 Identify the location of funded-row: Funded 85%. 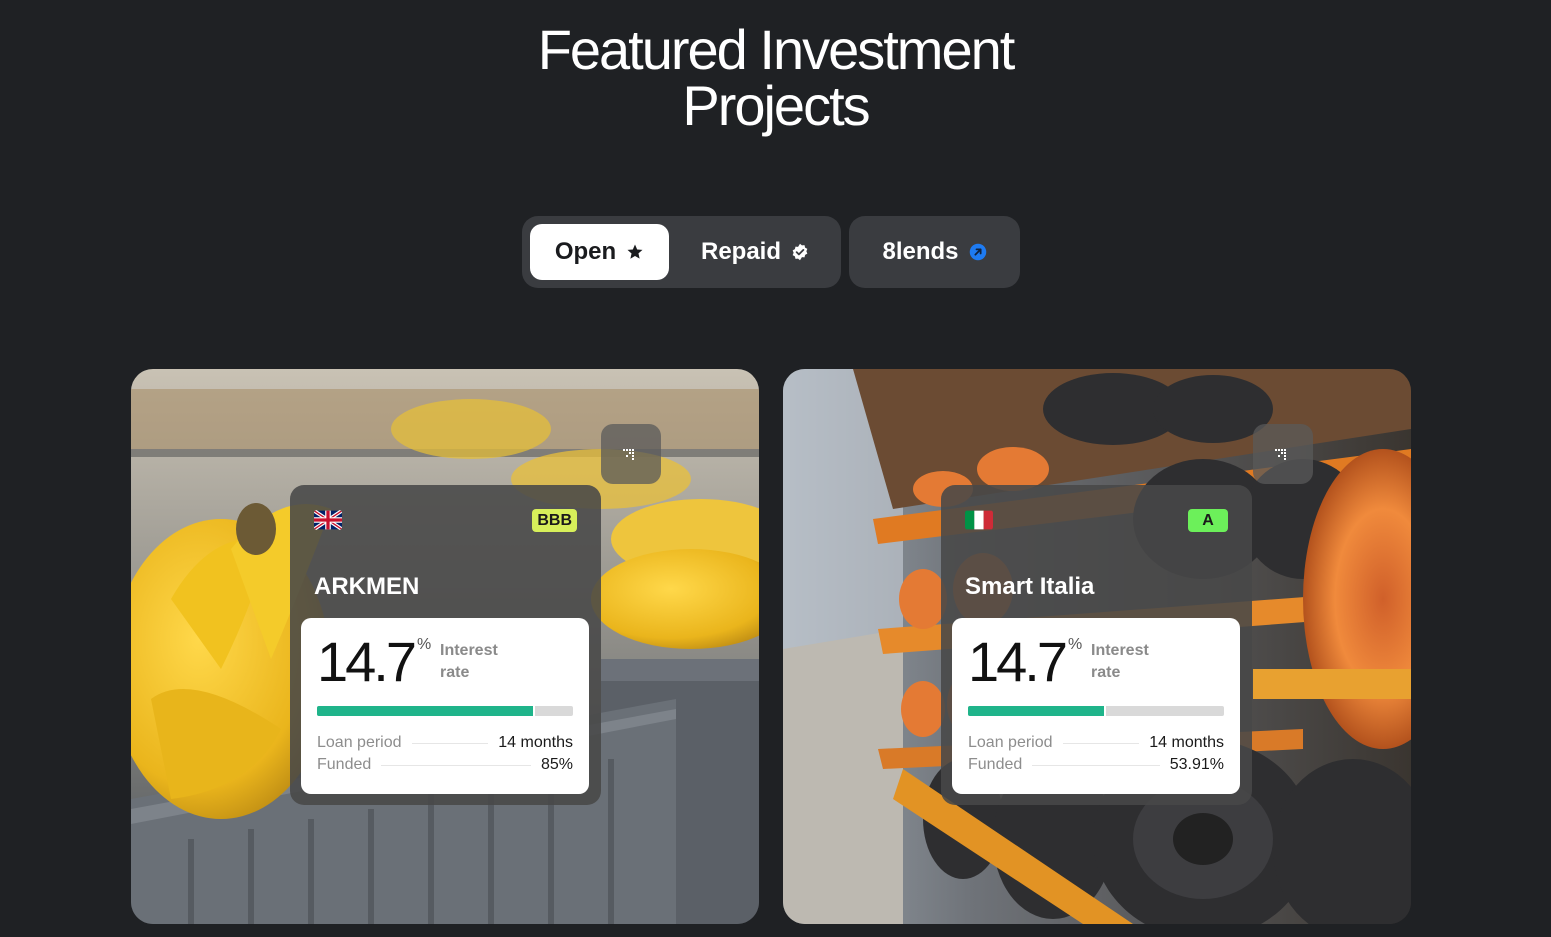
(445, 765).